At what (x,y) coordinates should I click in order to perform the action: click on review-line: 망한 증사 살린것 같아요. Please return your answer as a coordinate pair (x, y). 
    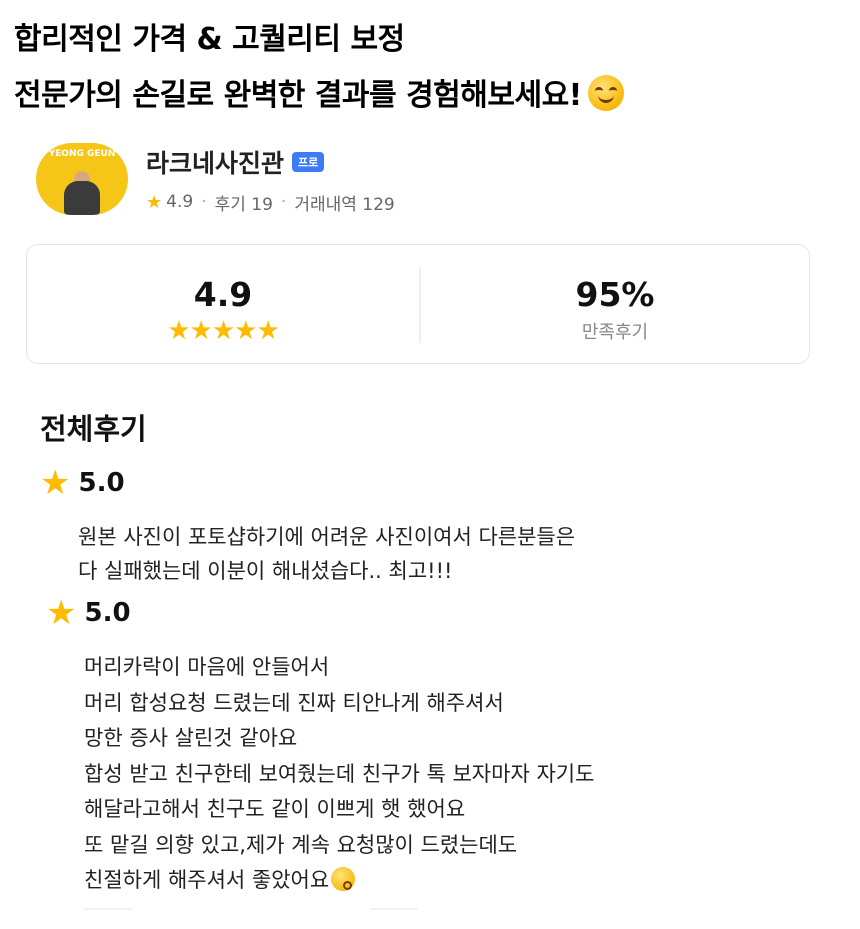
    Looking at the image, I should click on (191, 738).